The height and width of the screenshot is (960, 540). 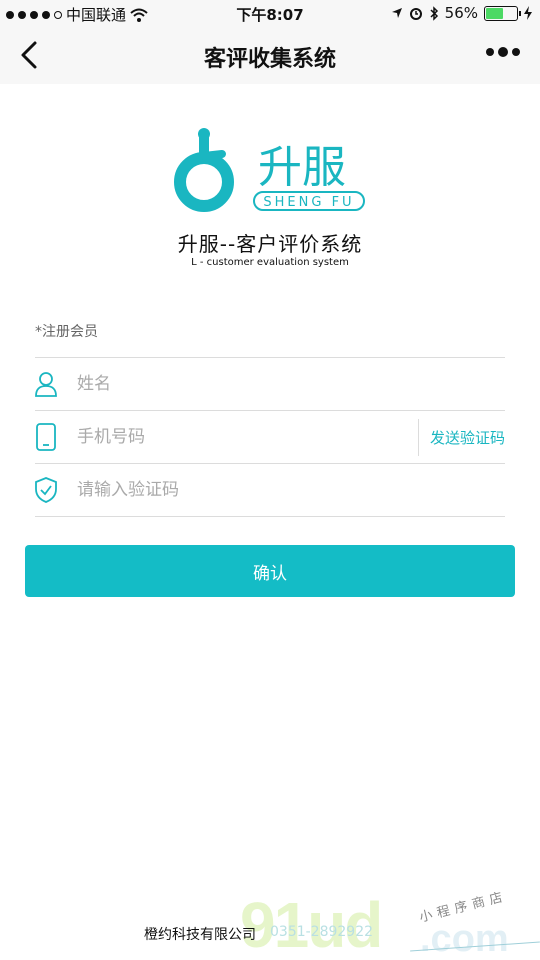 I want to click on name-row, so click(x=270, y=384).